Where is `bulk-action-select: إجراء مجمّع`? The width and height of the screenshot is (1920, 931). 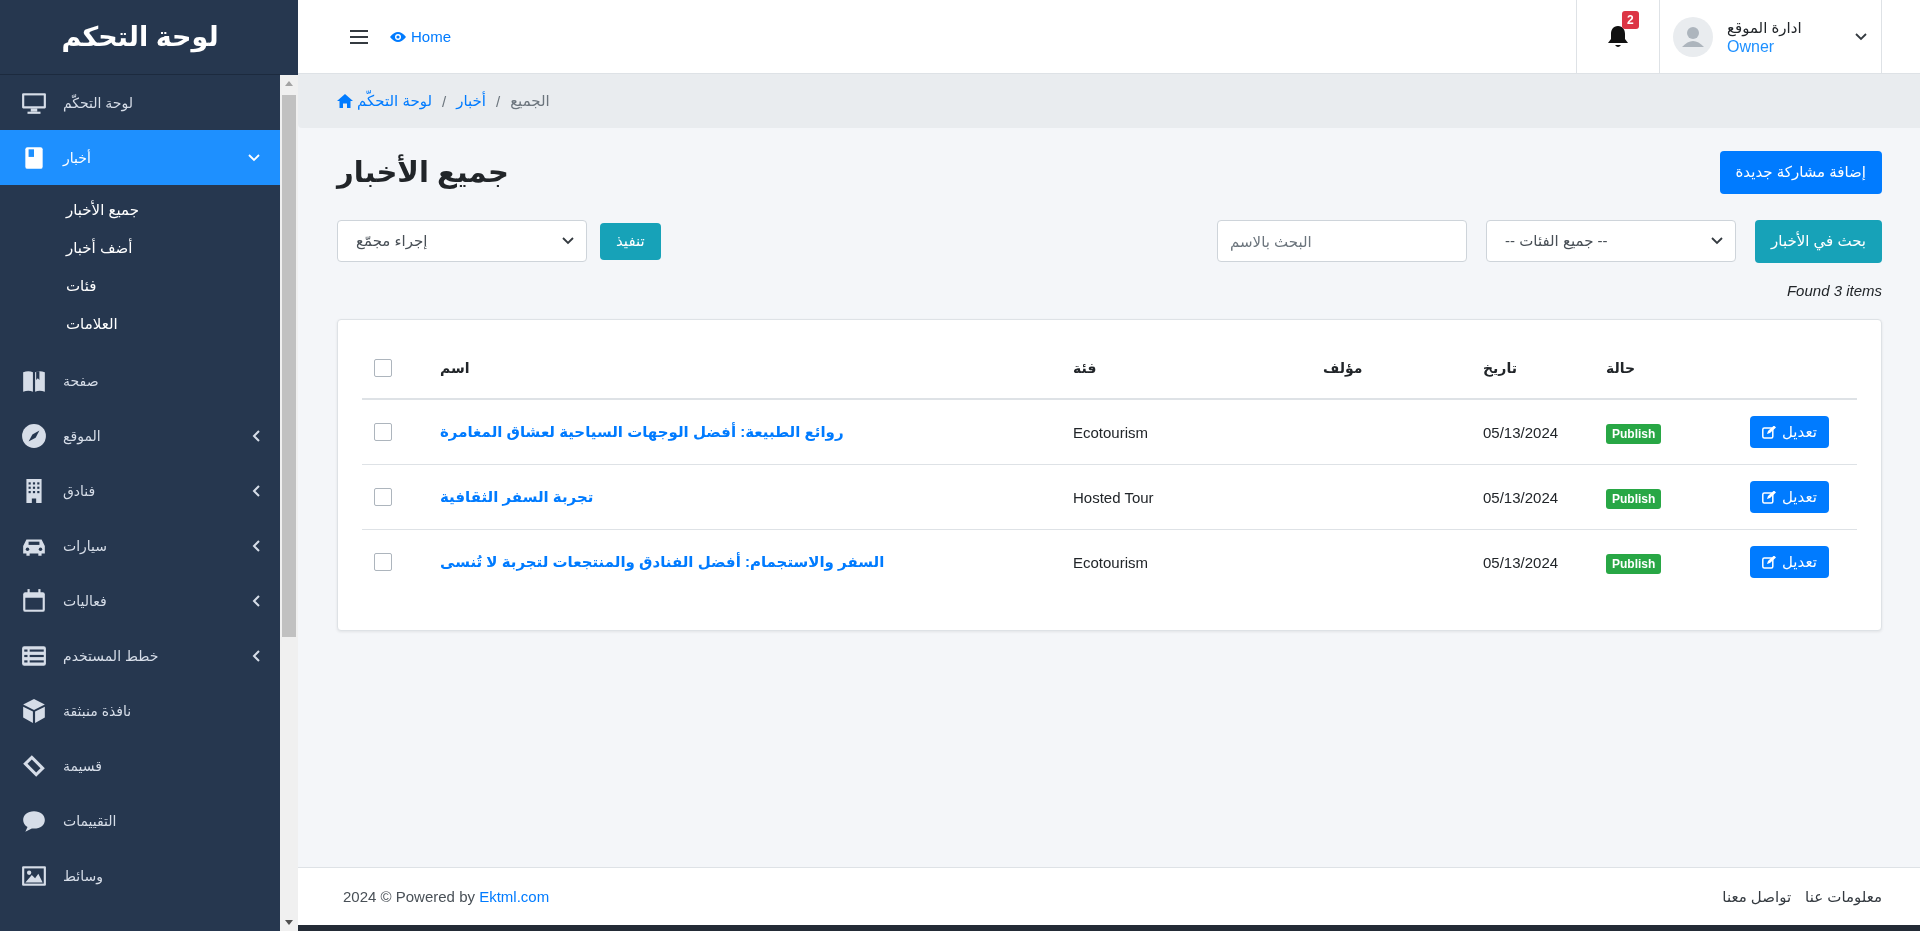
bulk-action-select: إجراء مجمّع is located at coordinates (462, 241).